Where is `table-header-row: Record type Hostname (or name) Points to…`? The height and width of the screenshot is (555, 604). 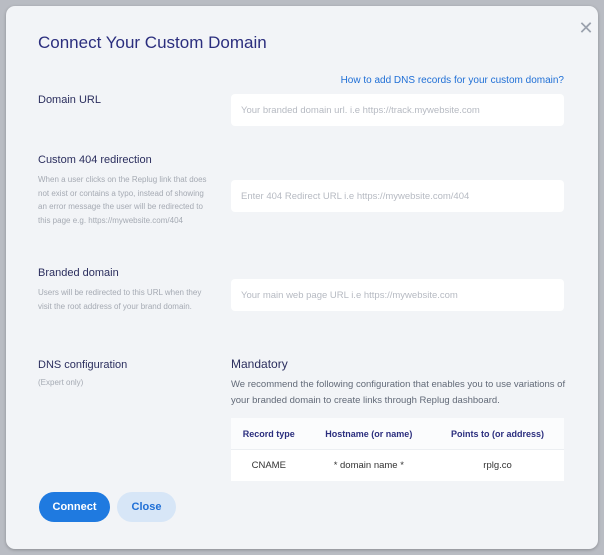
table-header-row: Record type Hostname (or name) Points to… is located at coordinates (397, 434).